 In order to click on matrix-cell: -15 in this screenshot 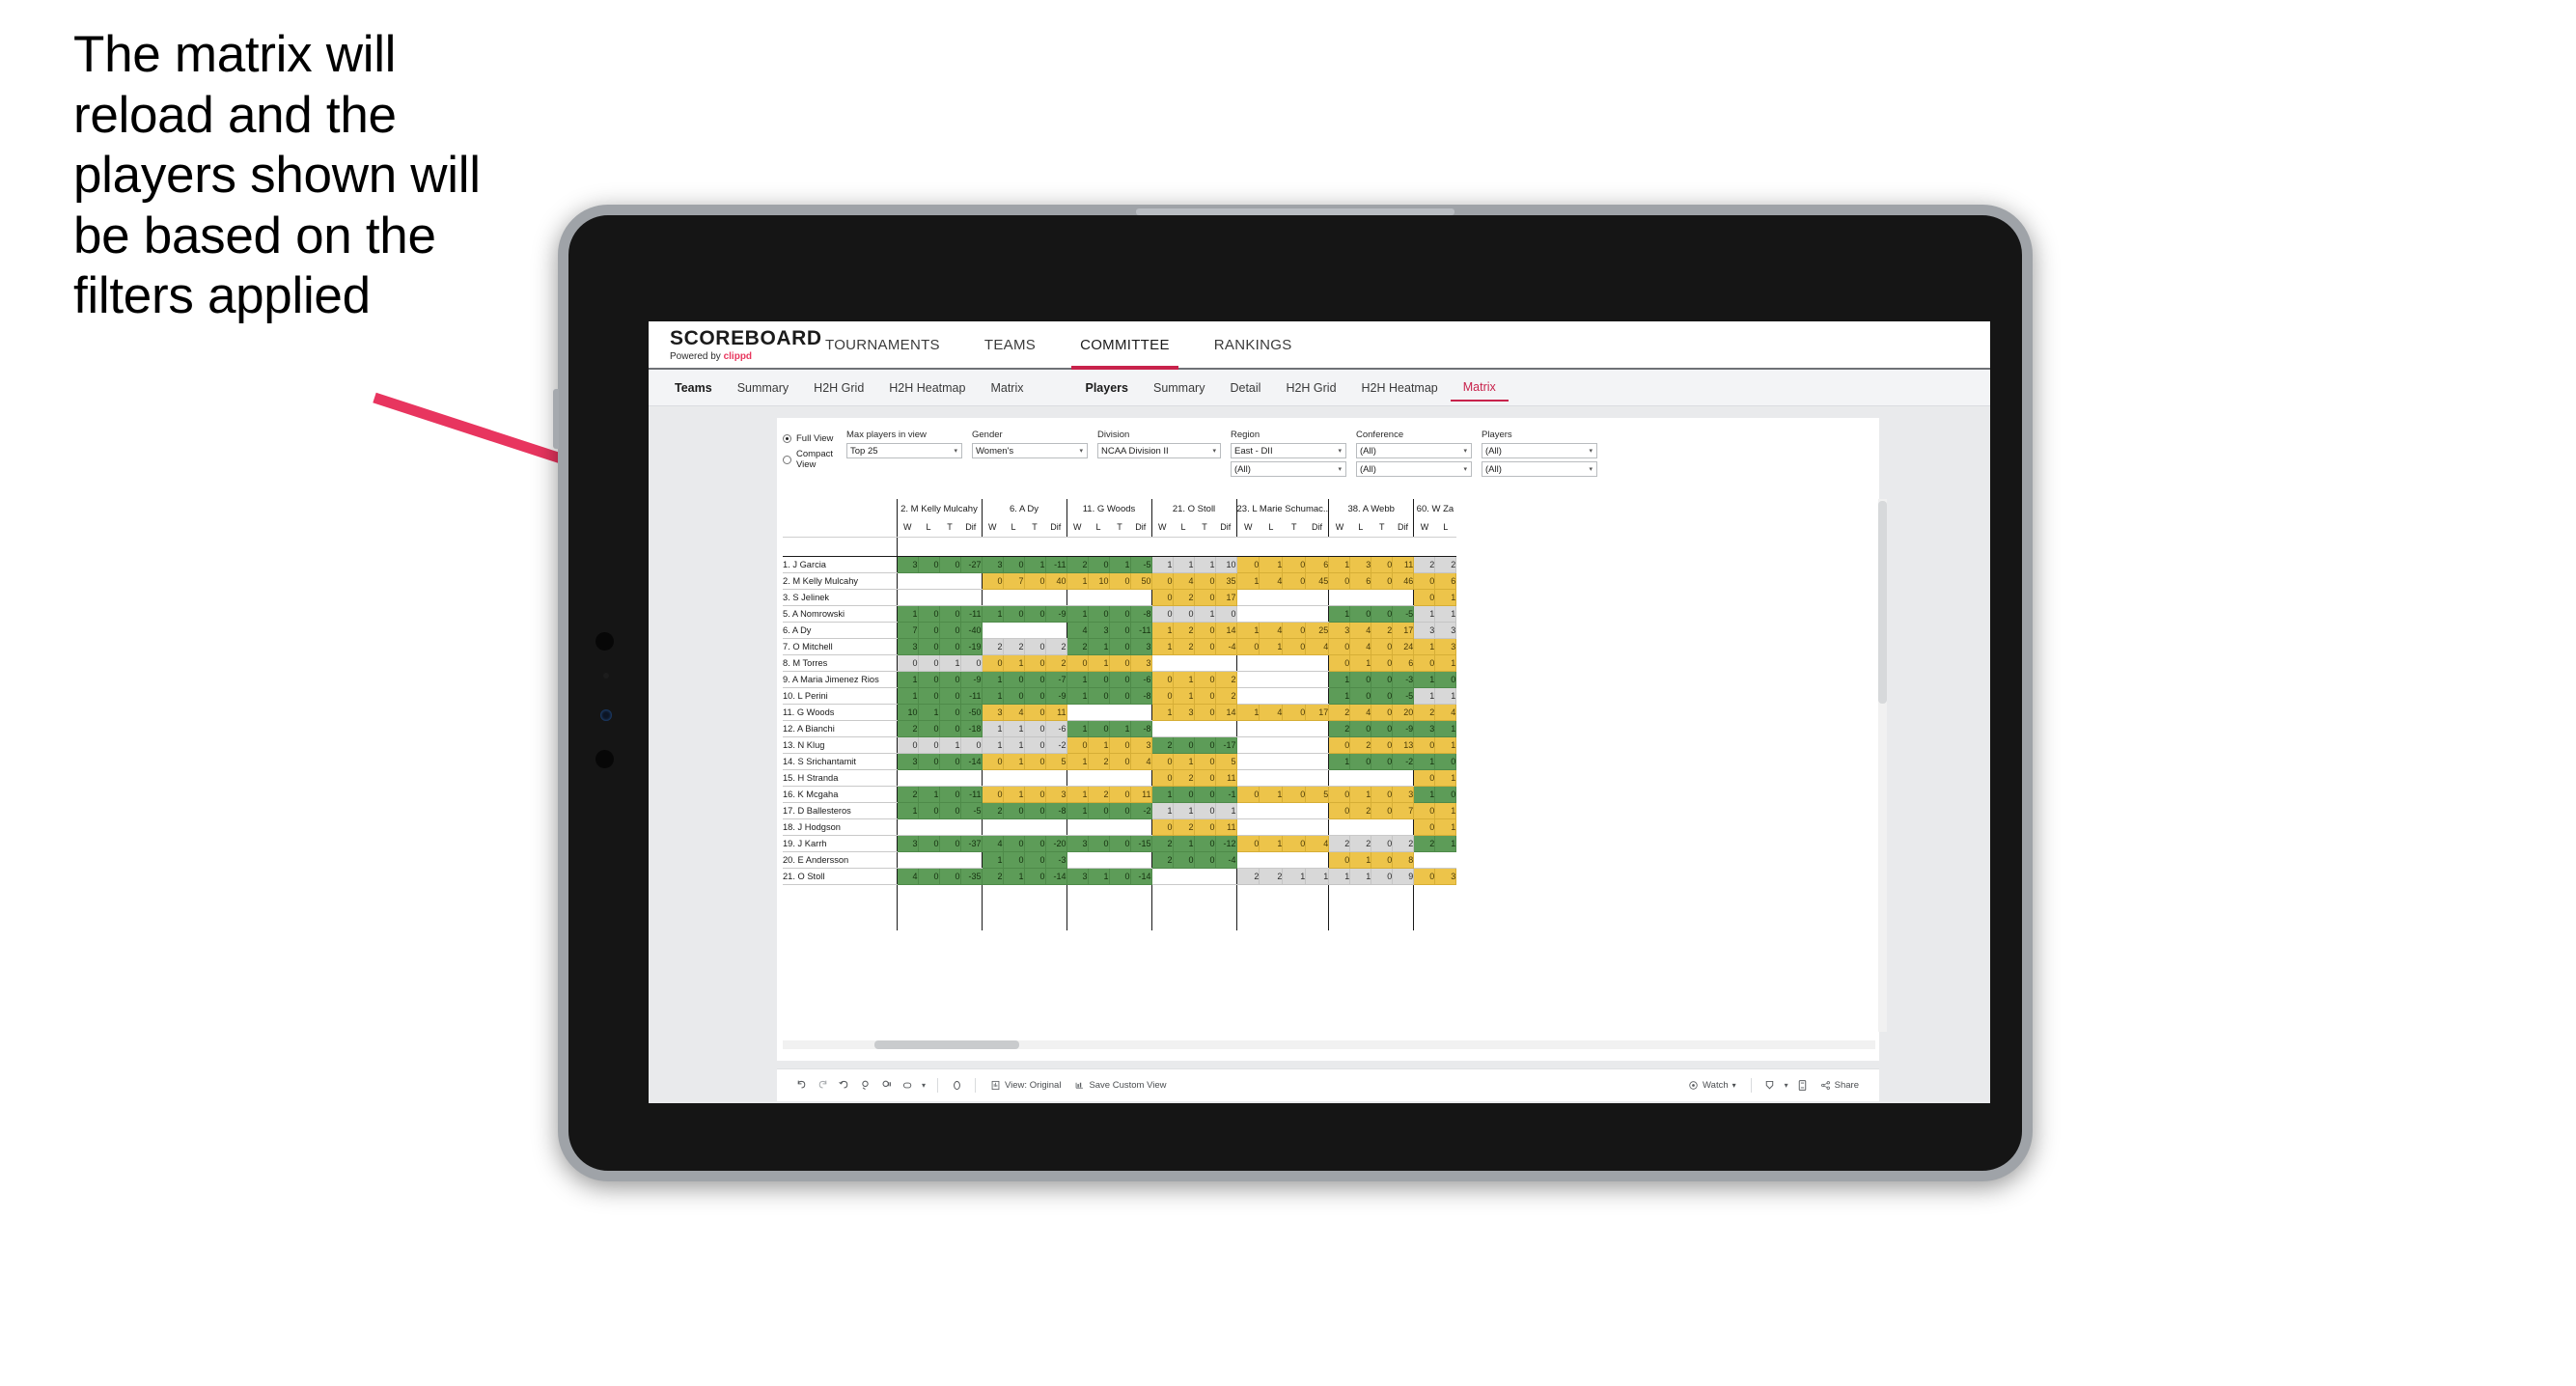, I will do `click(1140, 843)`.